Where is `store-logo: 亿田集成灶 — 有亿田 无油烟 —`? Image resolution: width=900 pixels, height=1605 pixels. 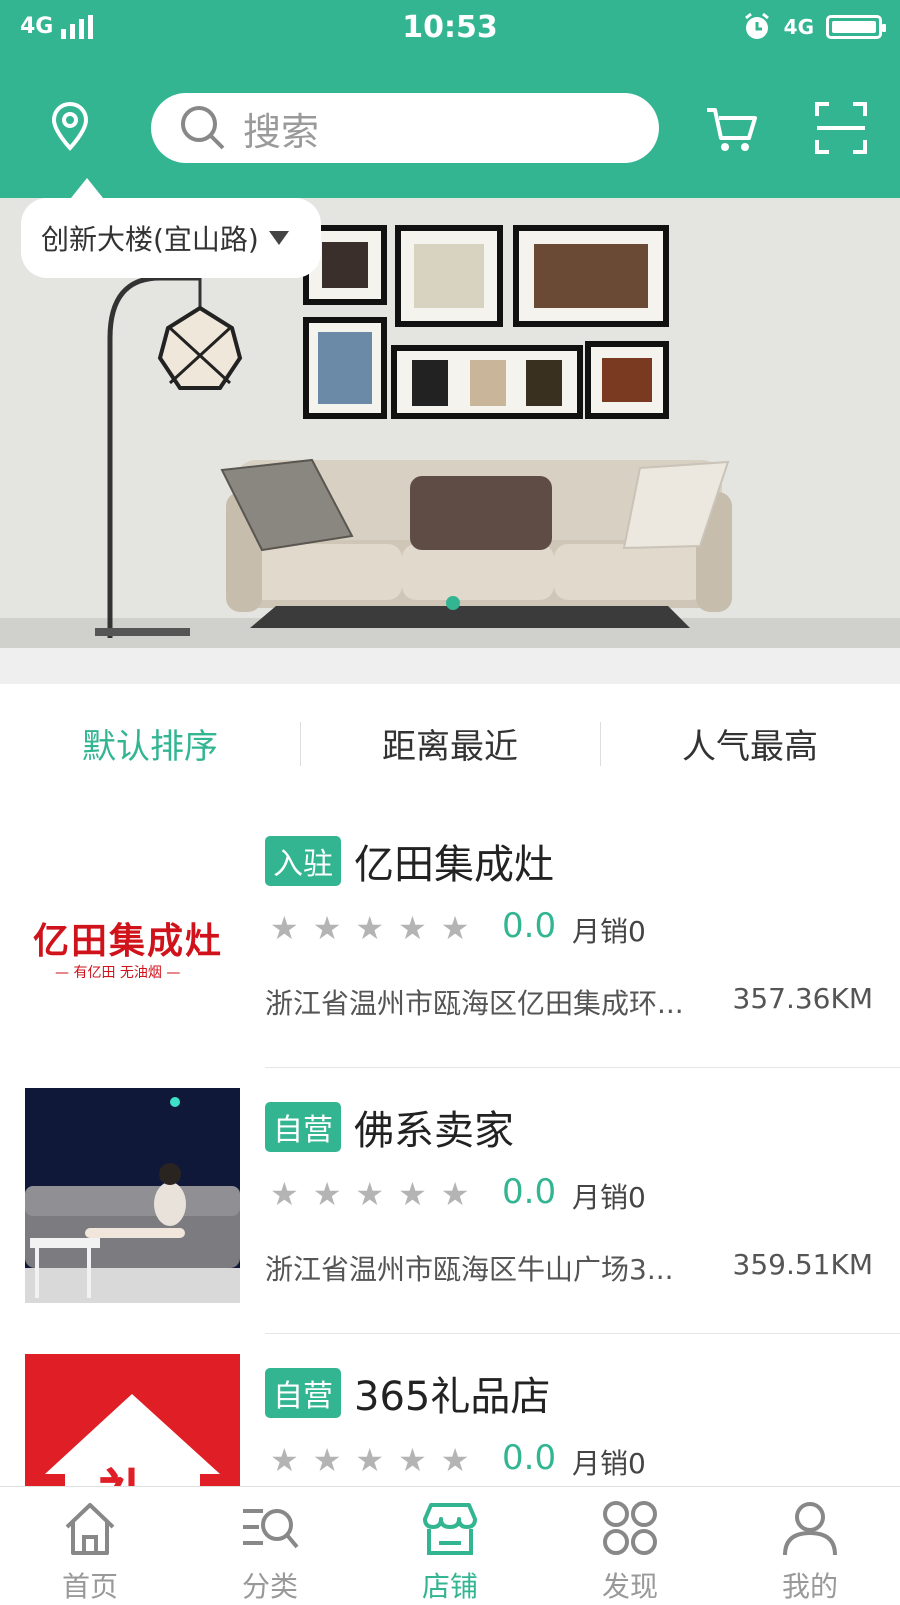
store-logo: 亿田集成灶 — 有亿田 无油烟 — is located at coordinates (132, 929).